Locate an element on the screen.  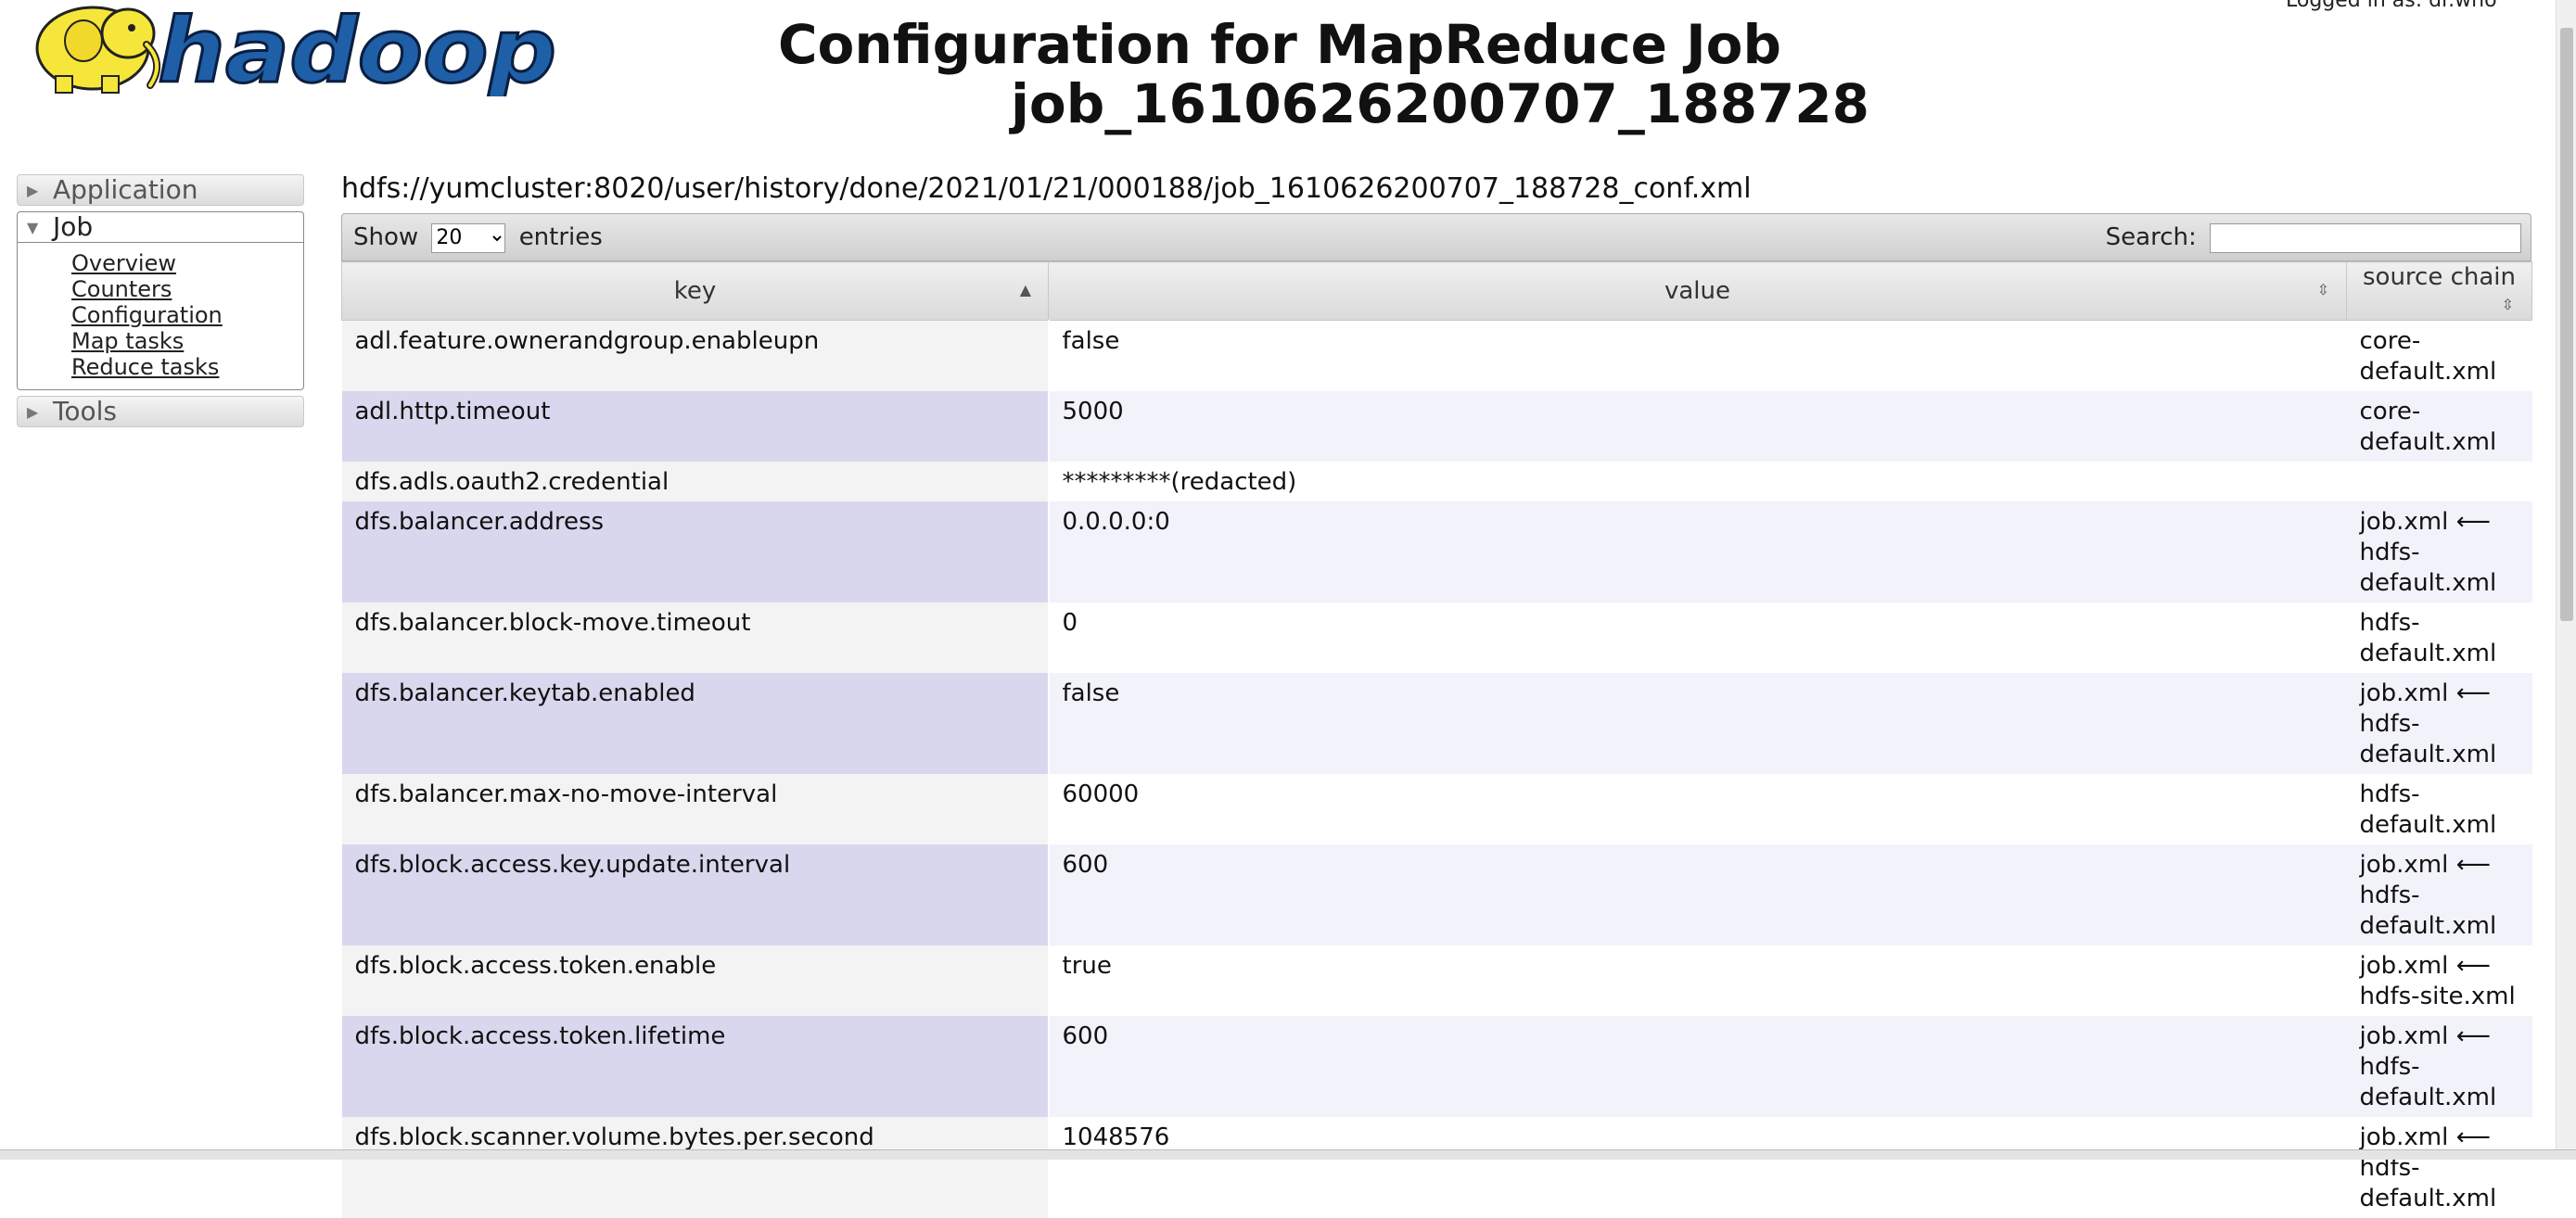
sidebar-section-application: ▶Application is located at coordinates (160, 190).